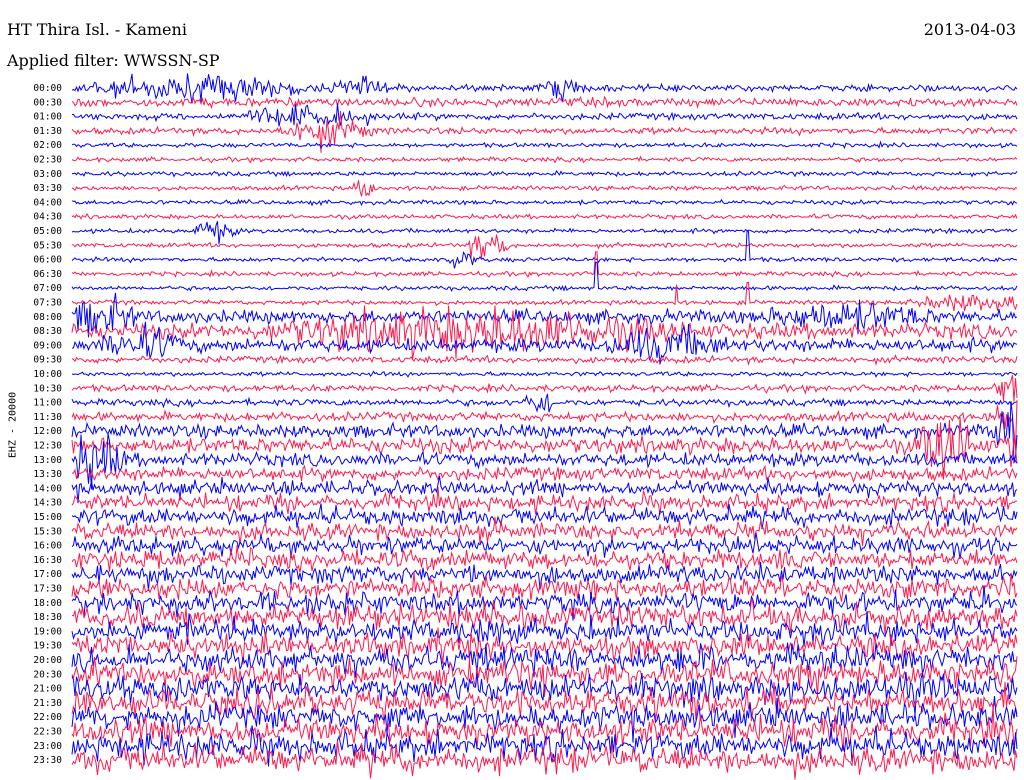  I want to click on time-label-0930: 09:30, so click(47, 360).